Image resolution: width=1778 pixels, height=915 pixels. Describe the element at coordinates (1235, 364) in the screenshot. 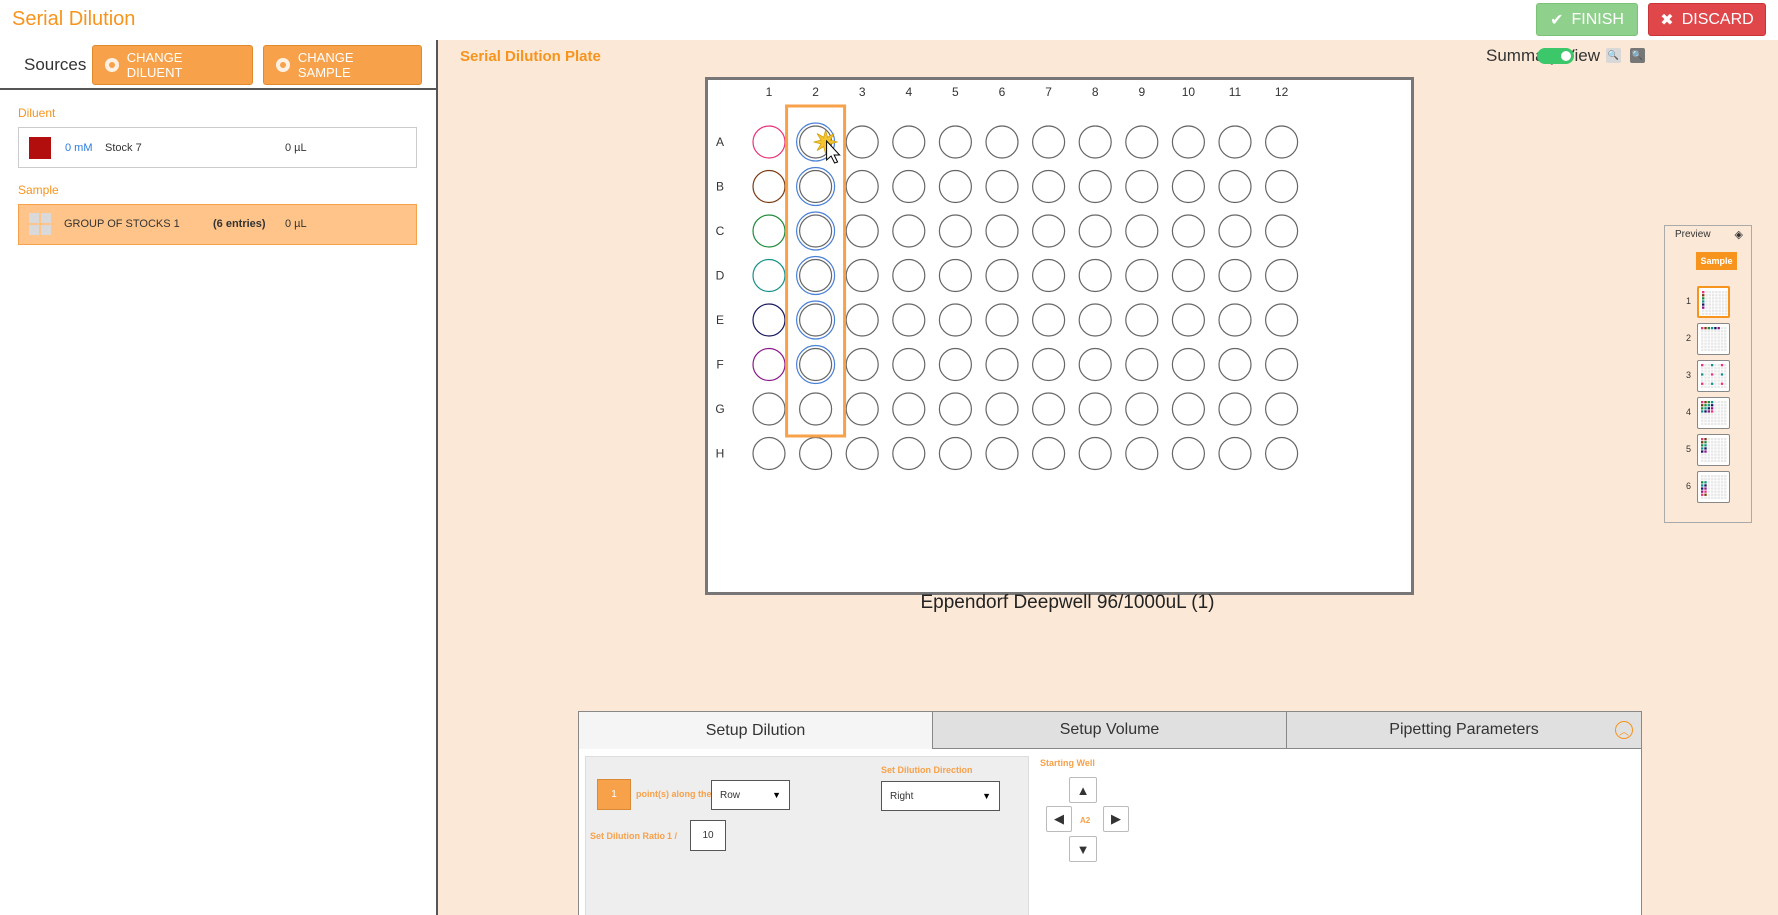

I see `well-F11` at that location.